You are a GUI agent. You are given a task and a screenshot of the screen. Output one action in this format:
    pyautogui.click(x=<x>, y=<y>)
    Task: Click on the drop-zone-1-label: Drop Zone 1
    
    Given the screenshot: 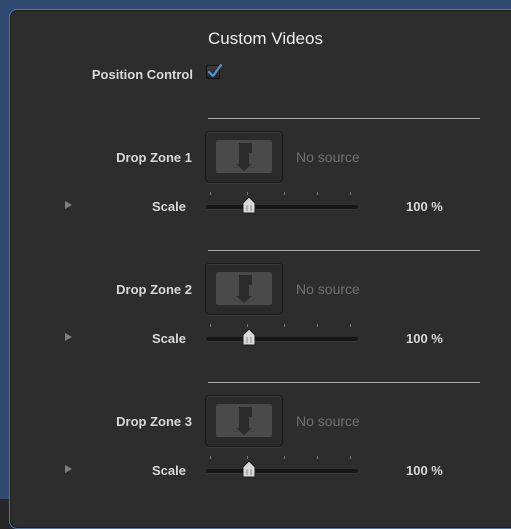 What is the action you would take?
    pyautogui.click(x=154, y=157)
    